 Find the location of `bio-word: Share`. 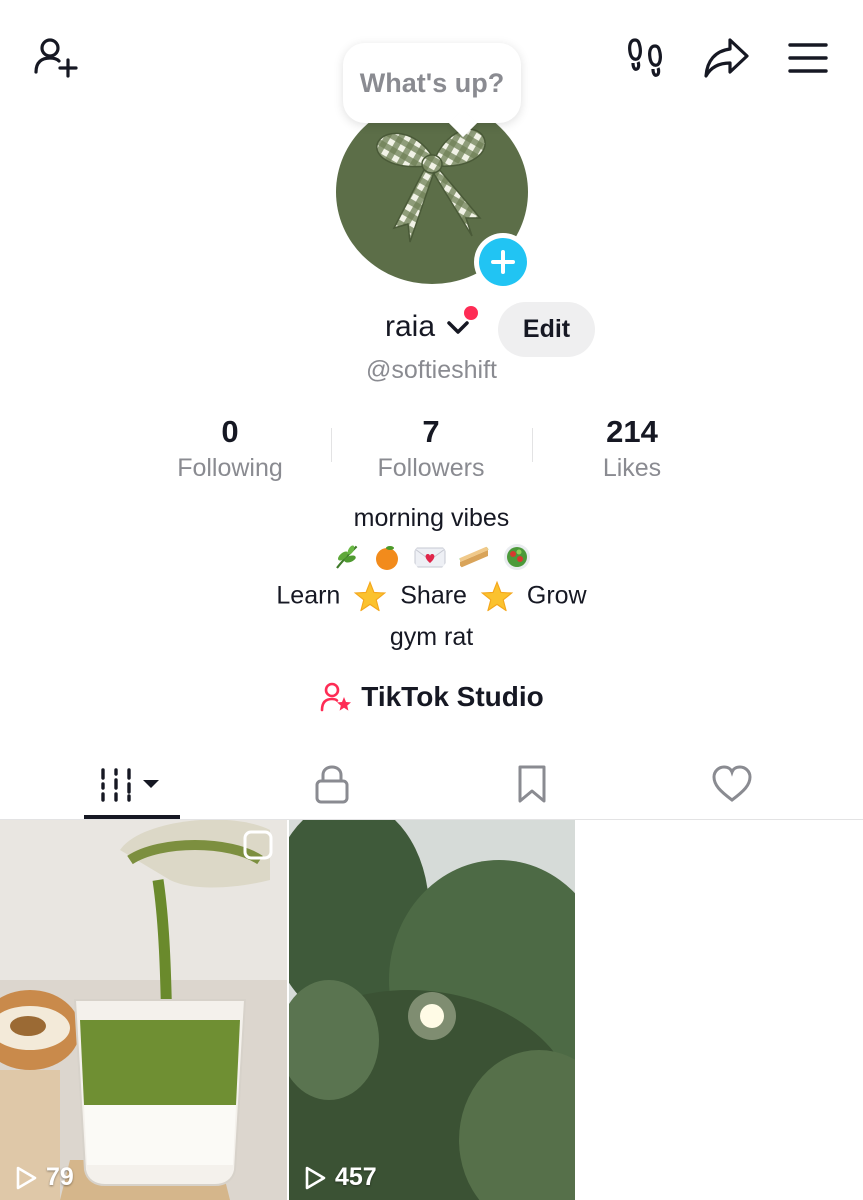

bio-word: Share is located at coordinates (433, 595).